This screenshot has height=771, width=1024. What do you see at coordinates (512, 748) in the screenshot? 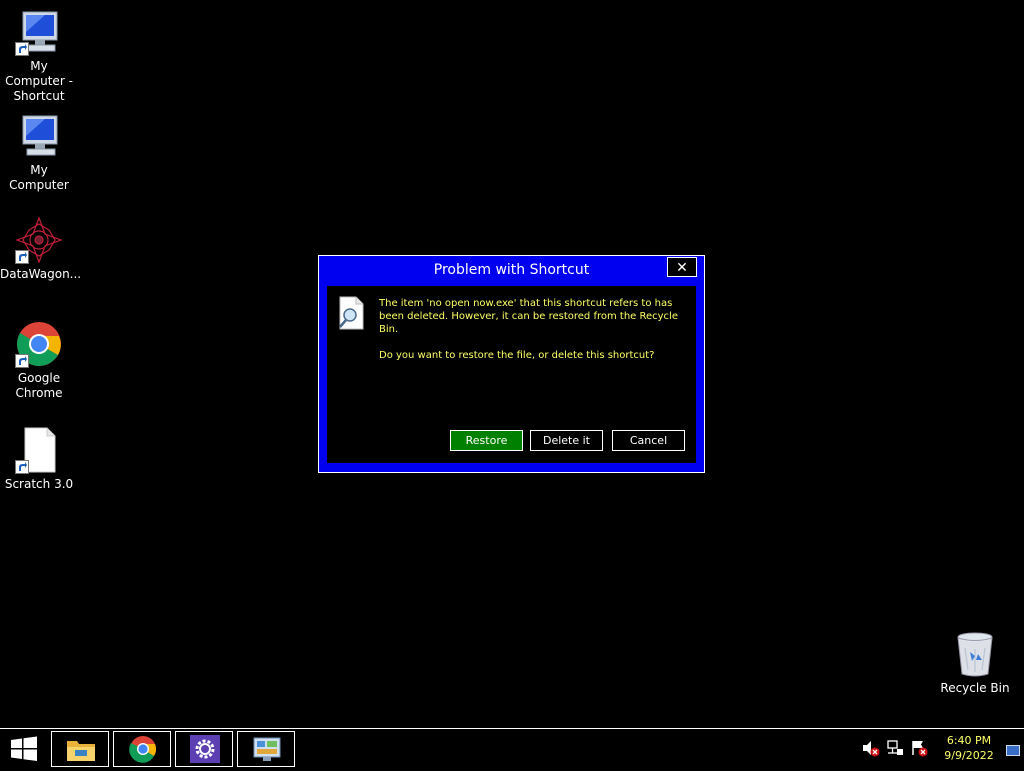
I see `taskbar: 6:40 PM 9/9/2022` at bounding box center [512, 748].